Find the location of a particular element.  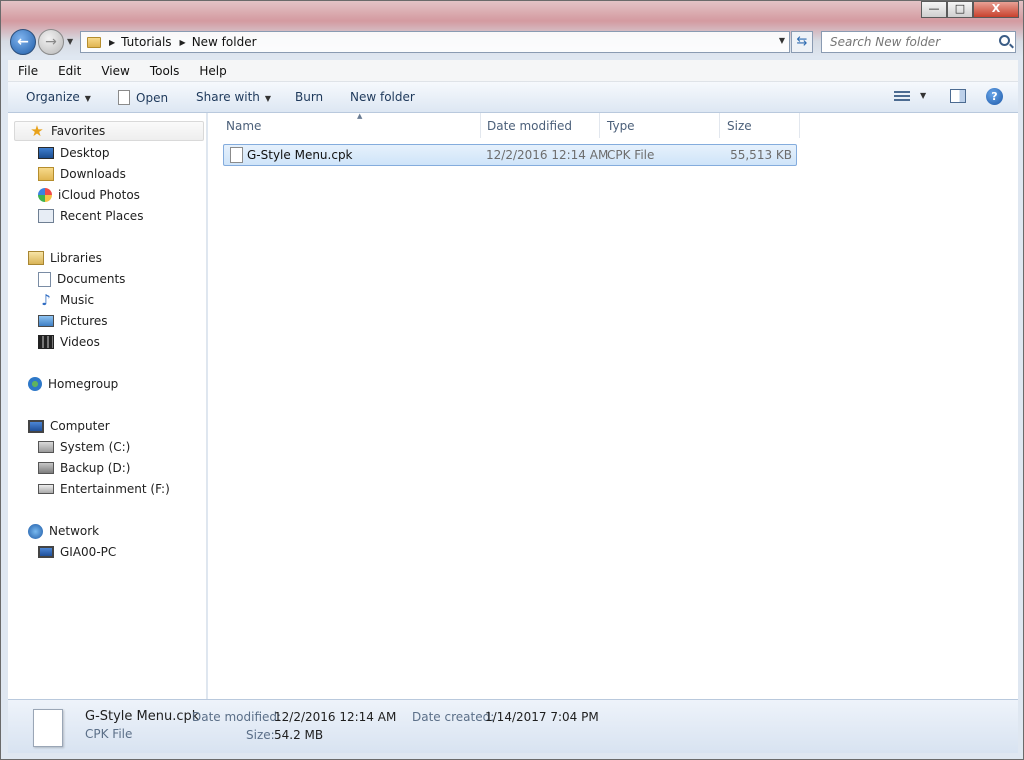

back-button: ← is located at coordinates (23, 42).